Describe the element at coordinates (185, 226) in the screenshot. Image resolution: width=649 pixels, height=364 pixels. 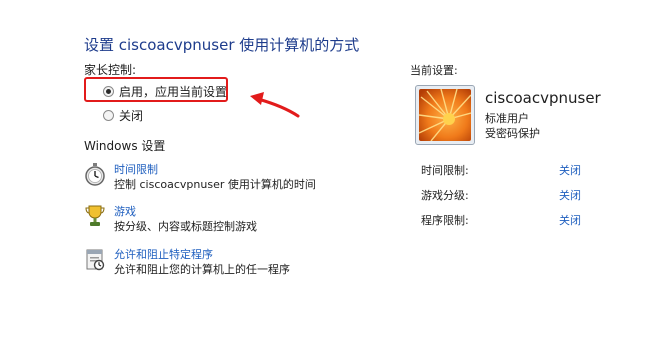
I see `games-description: 按分级、内容或标题控制游戏` at that location.